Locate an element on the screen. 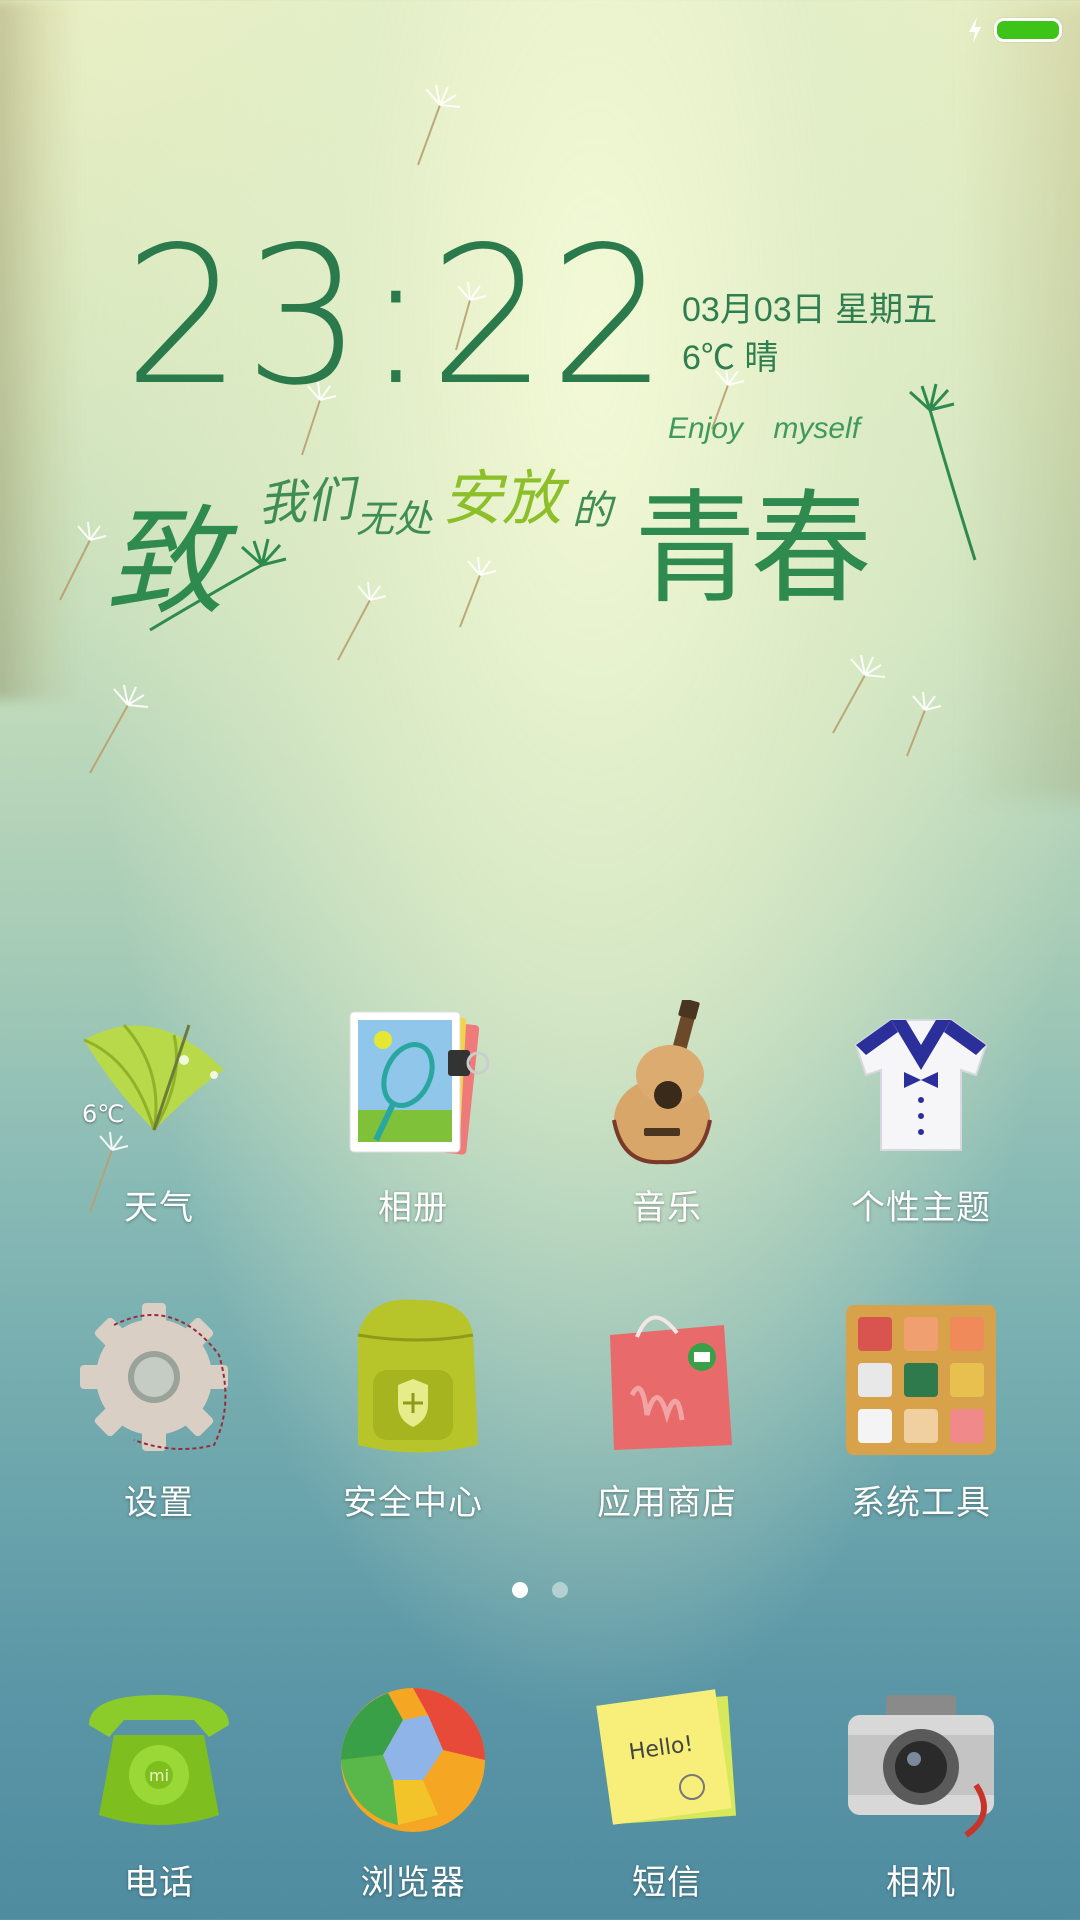 The image size is (1080, 1920). backpack-security-icon is located at coordinates (413, 1380).